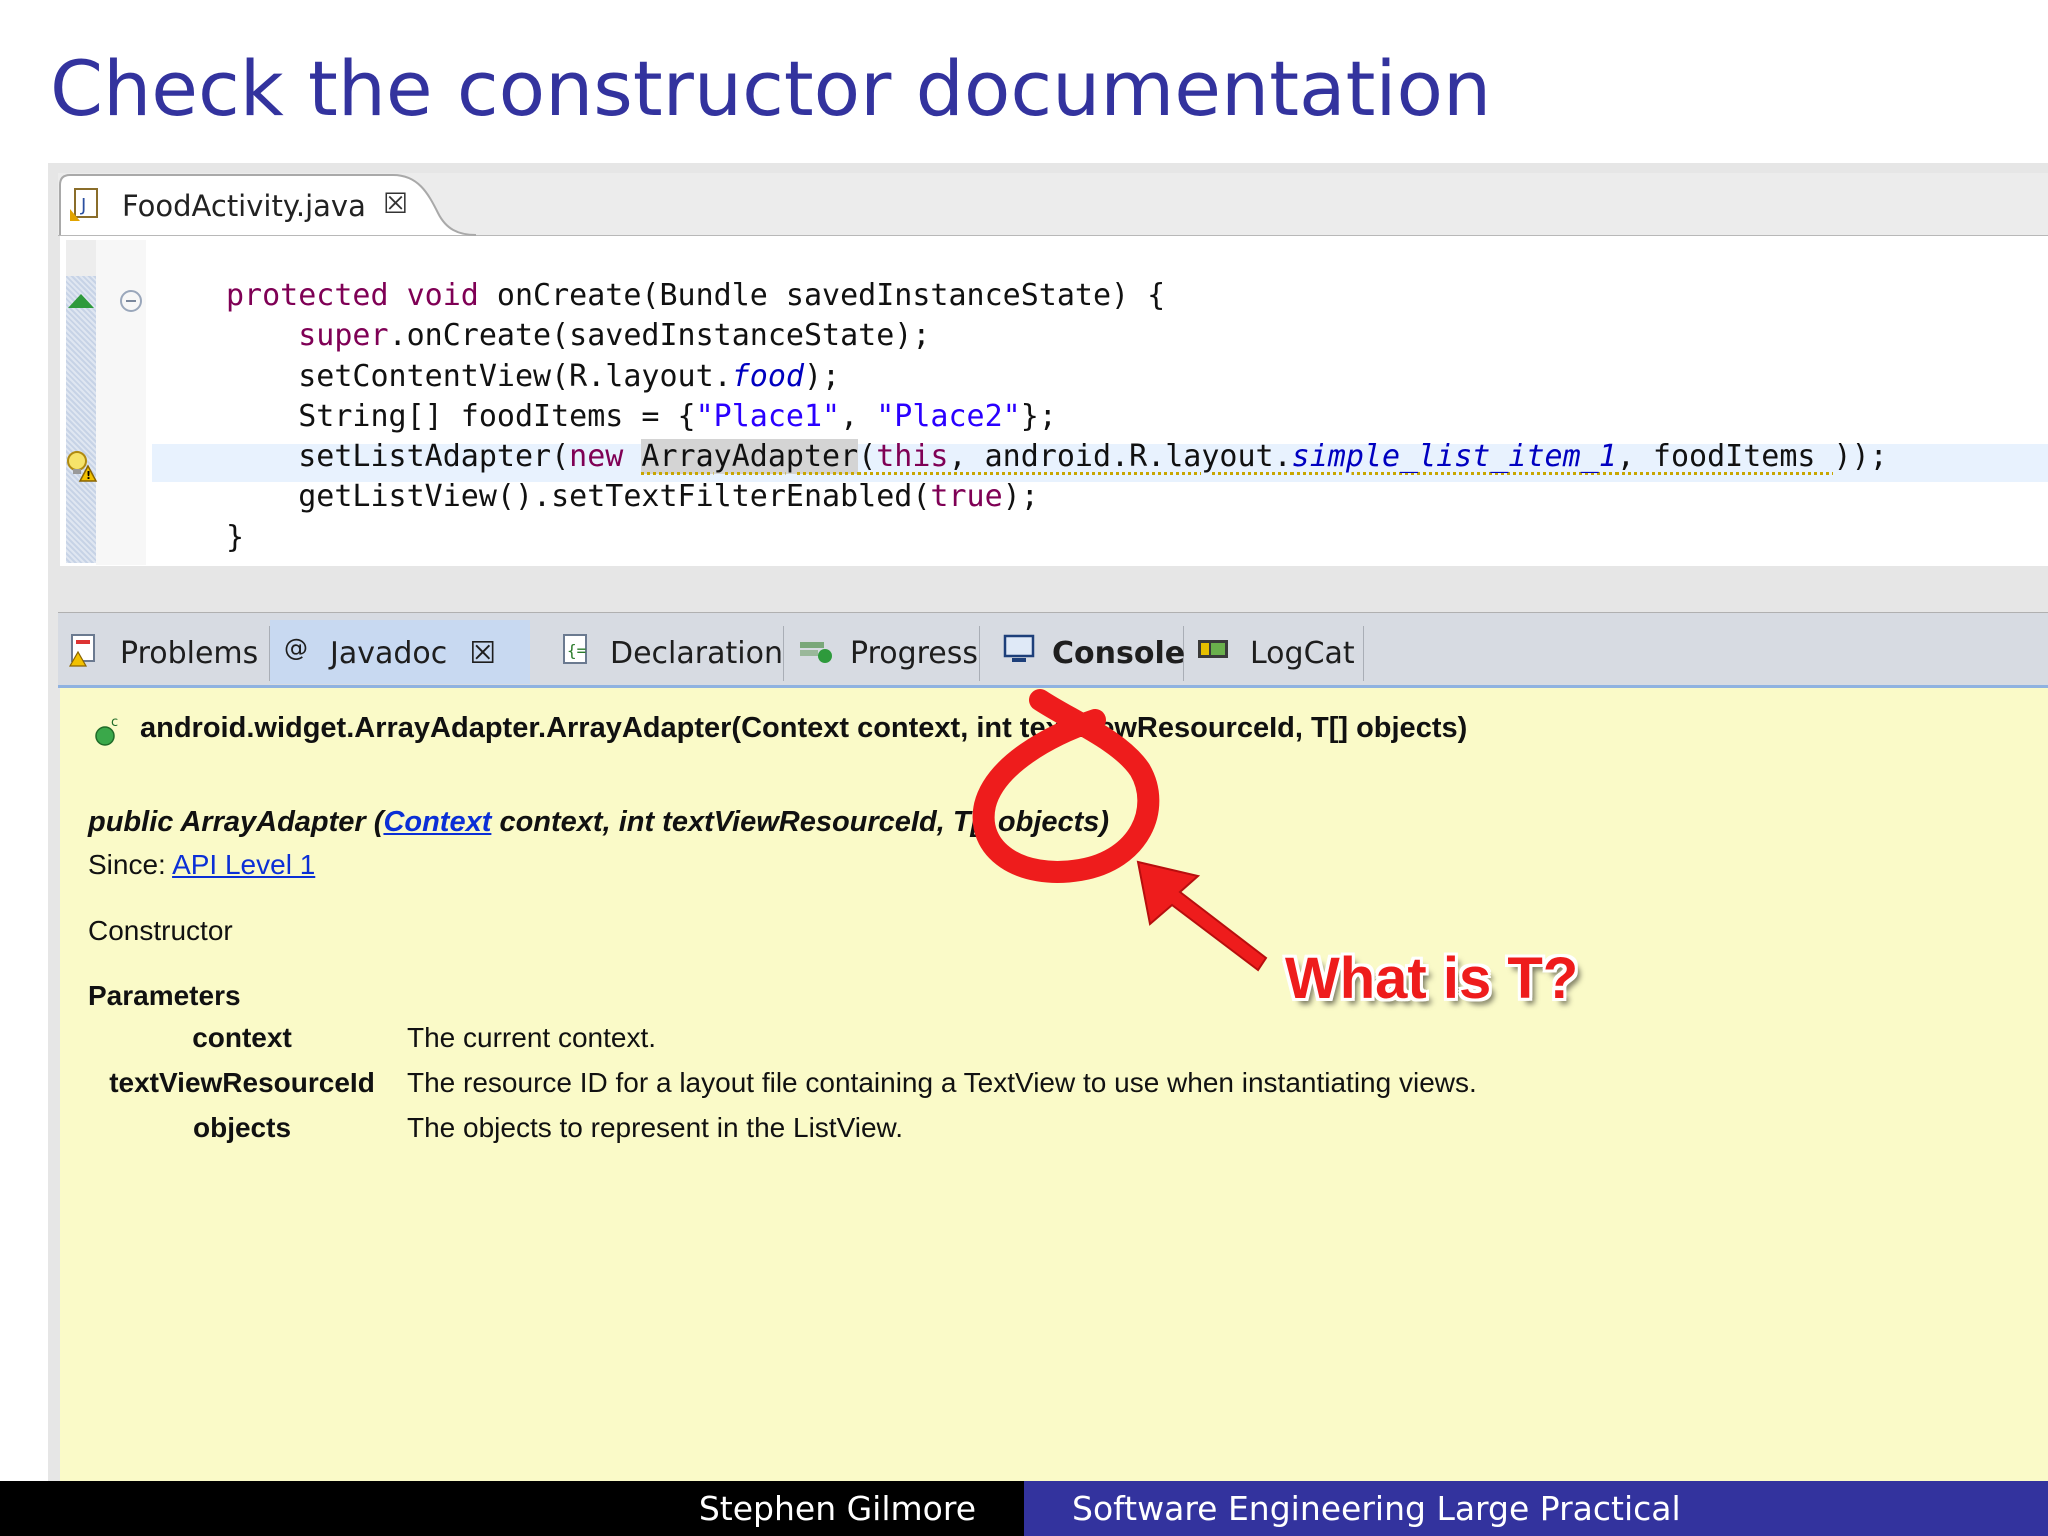 The image size is (2048, 1536). I want to click on annotation-overlay, so click(1120, 830).